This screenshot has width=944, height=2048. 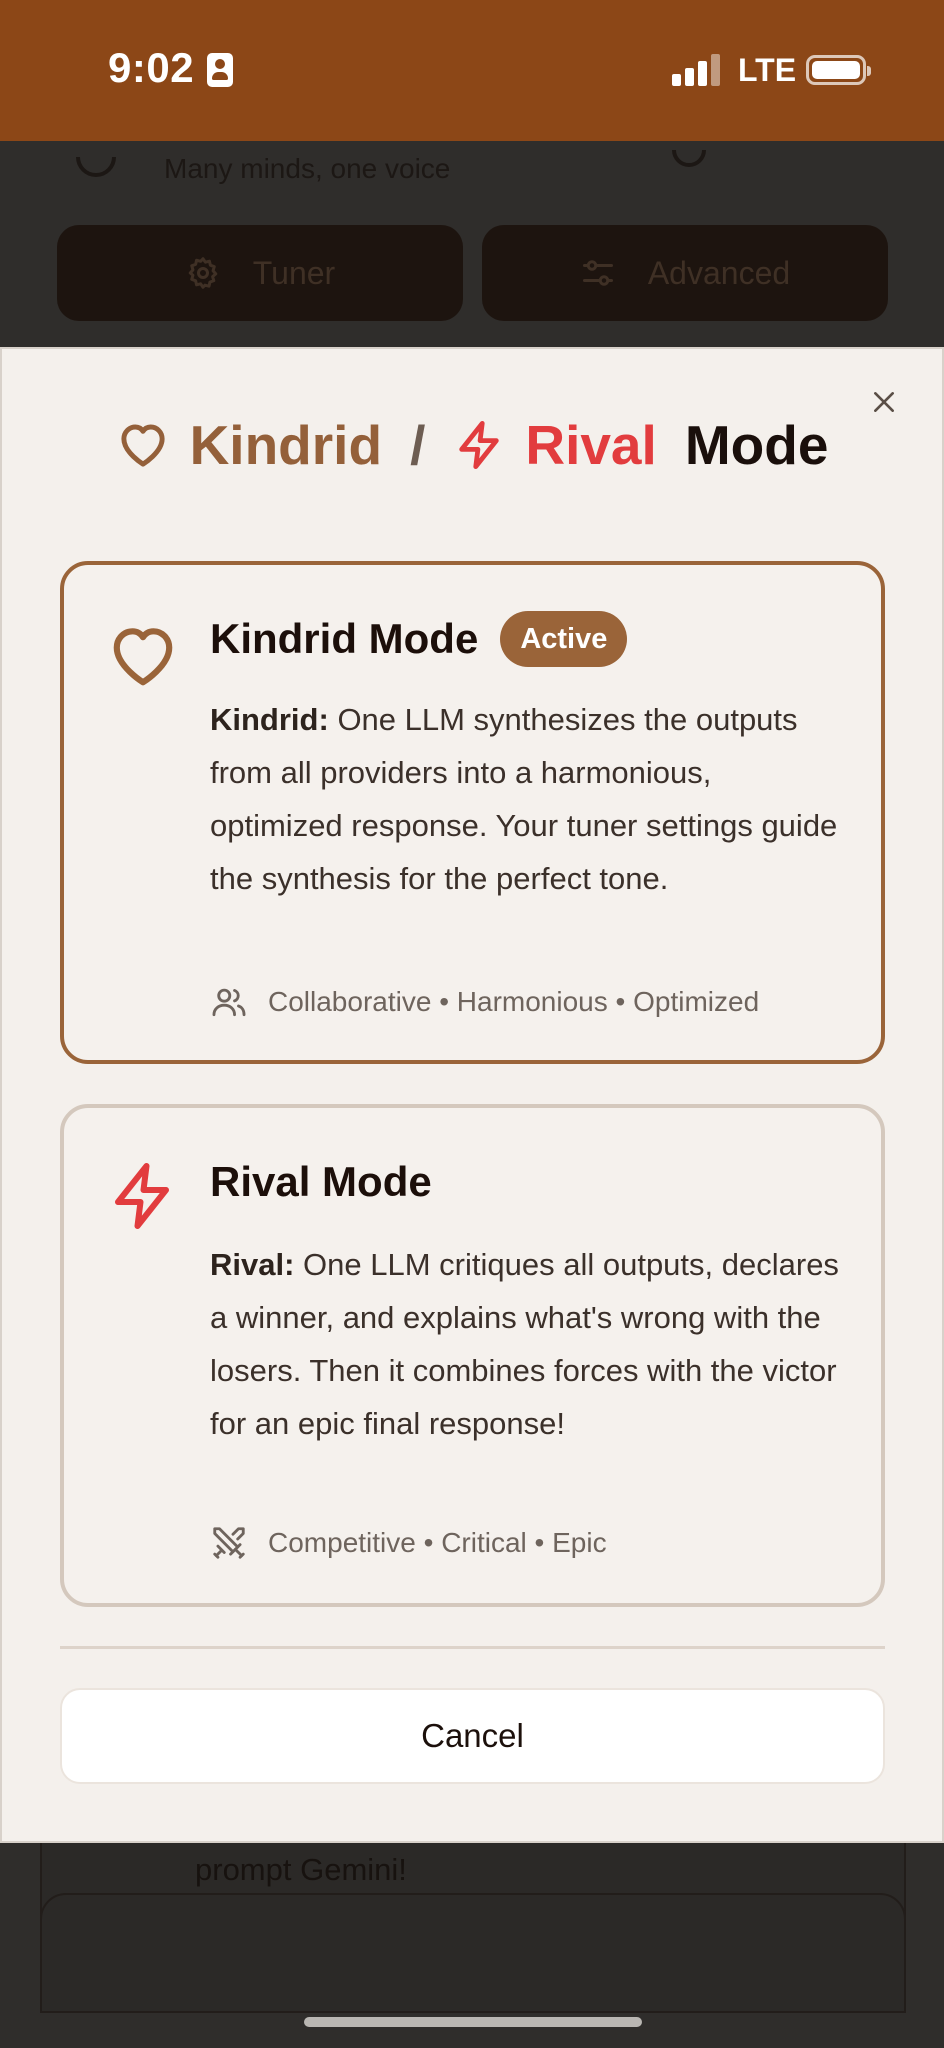 I want to click on modal-title: Kindrid / Rival Mode, so click(x=472, y=445).